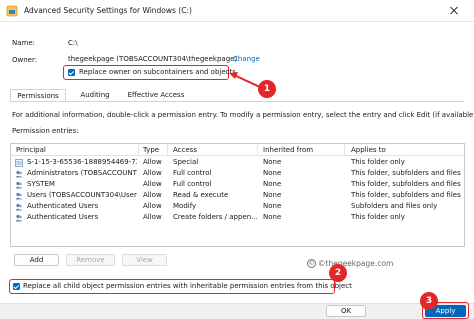  I want to click on name-label: Name:, so click(24, 43).